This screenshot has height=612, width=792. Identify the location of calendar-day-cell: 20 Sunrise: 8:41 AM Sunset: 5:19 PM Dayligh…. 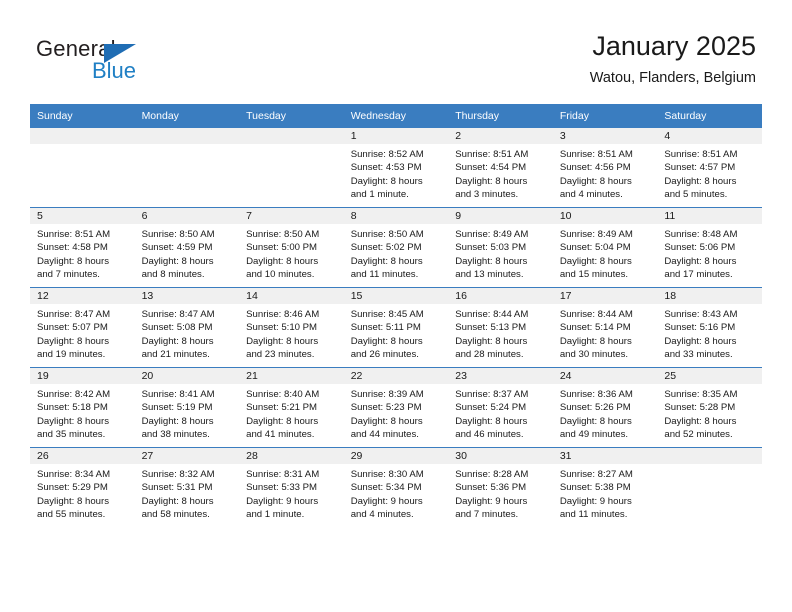
(187, 407).